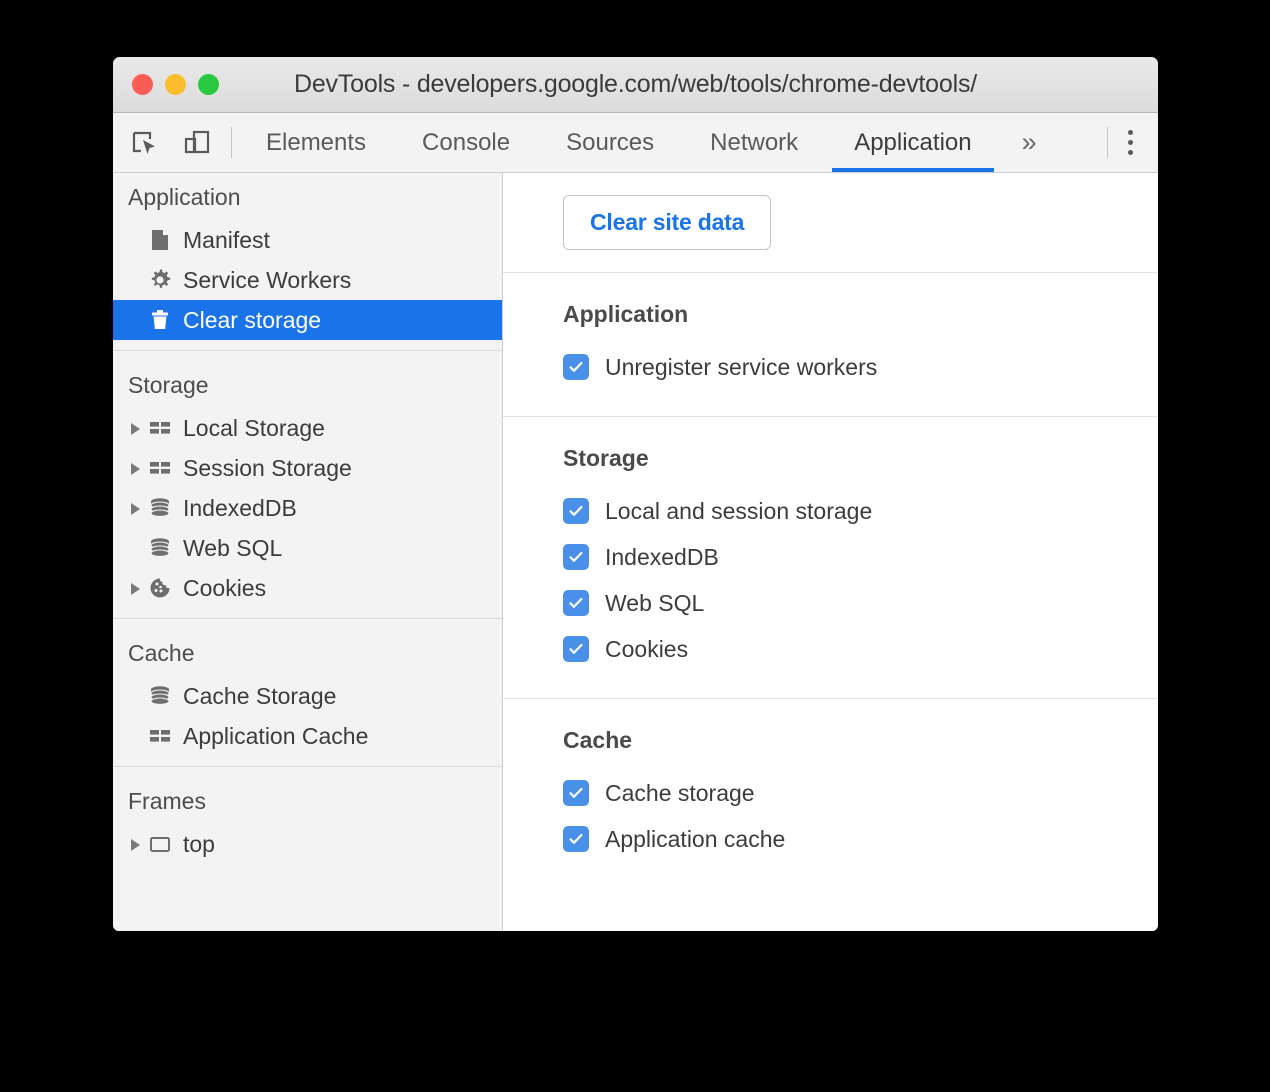  I want to click on sidebar-item-service-workers: Service Workers, so click(307, 280).